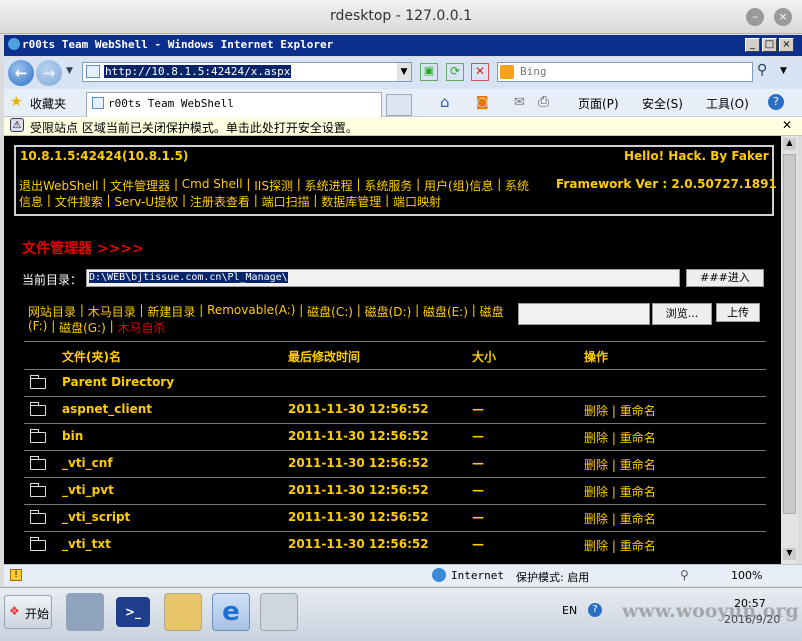  What do you see at coordinates (746, 575) in the screenshot?
I see `zoom-level: 100%` at bounding box center [746, 575].